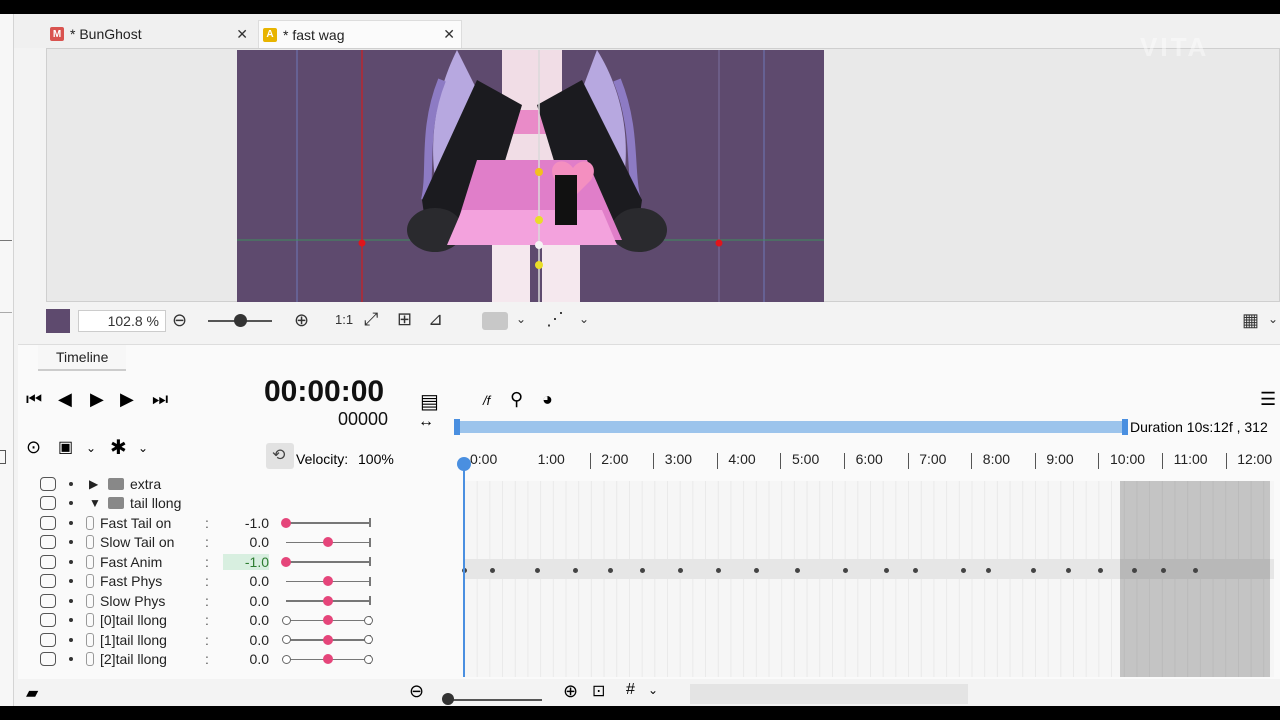  What do you see at coordinates (789, 427) in the screenshot?
I see `work-area-range-bar` at bounding box center [789, 427].